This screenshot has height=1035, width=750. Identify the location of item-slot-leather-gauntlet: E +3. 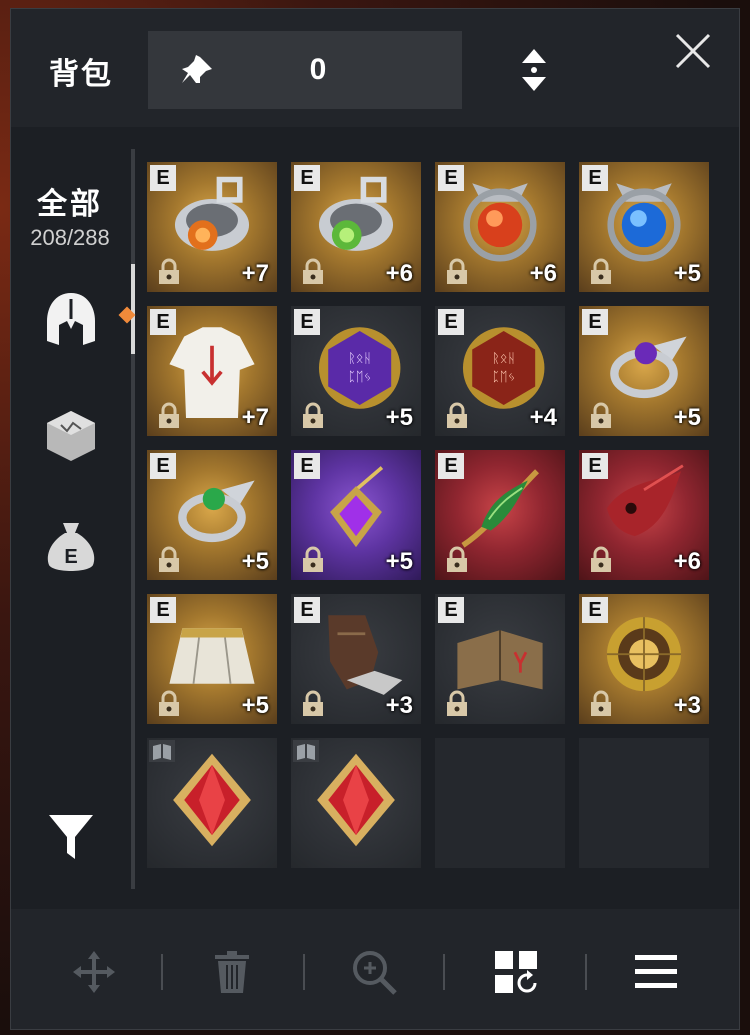
(356, 659).